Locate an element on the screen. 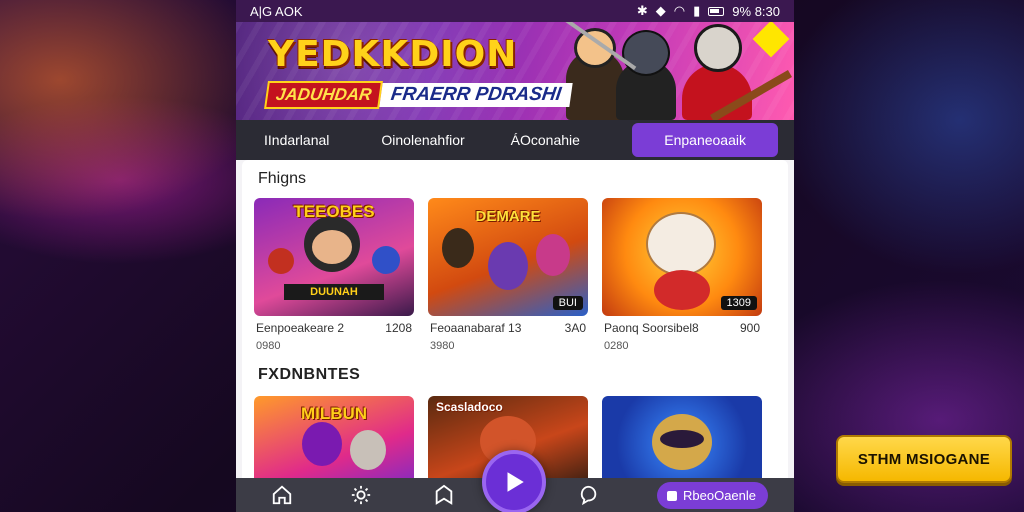 The width and height of the screenshot is (1024, 512). bottom-nav: RbeoOaenle is located at coordinates (515, 481).